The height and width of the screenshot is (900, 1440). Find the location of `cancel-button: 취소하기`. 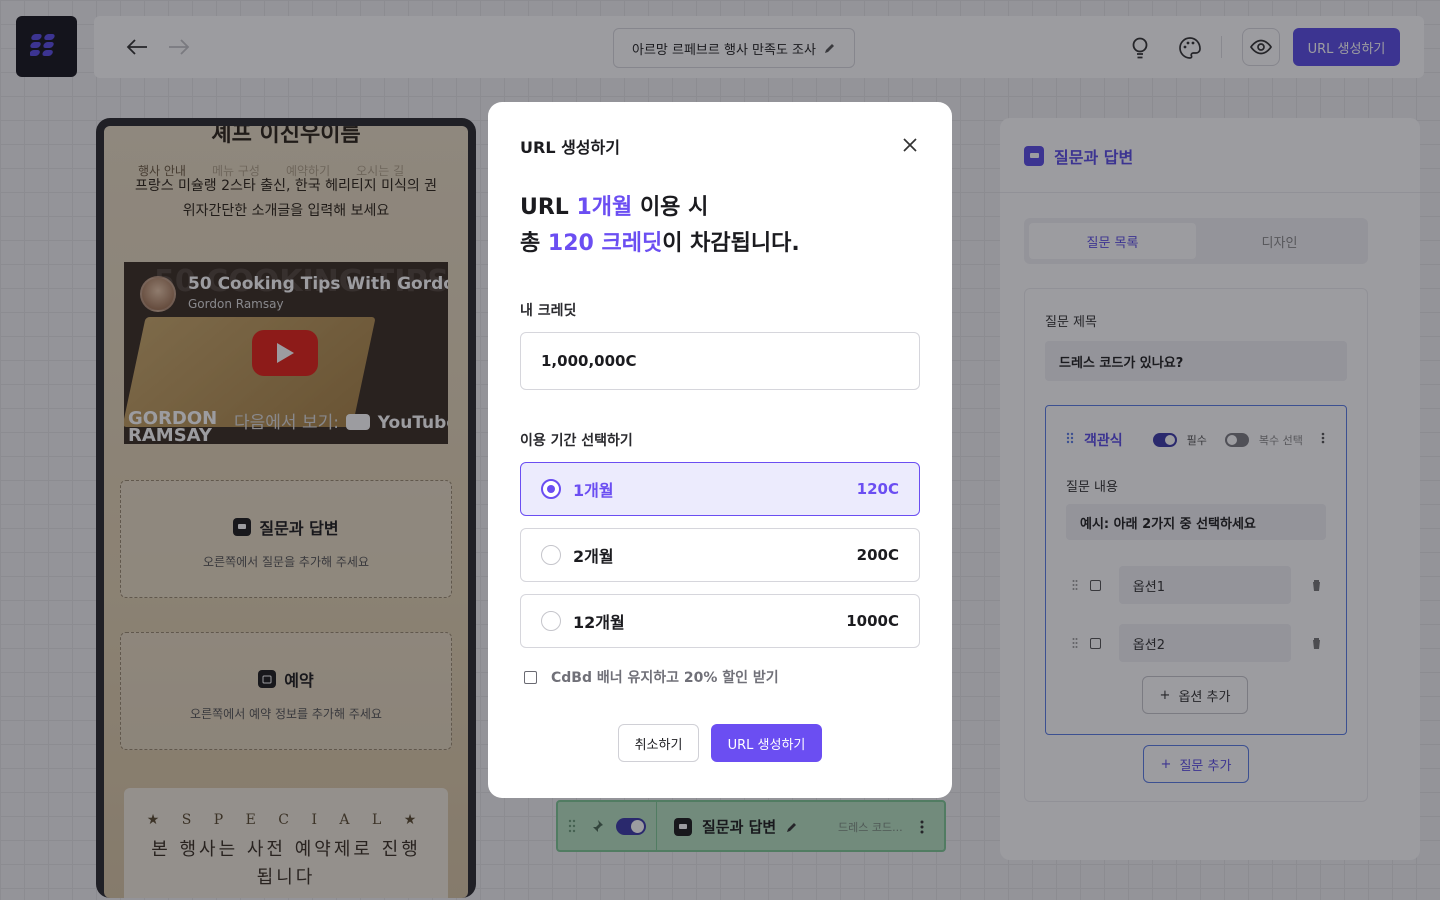

cancel-button: 취소하기 is located at coordinates (658, 743).